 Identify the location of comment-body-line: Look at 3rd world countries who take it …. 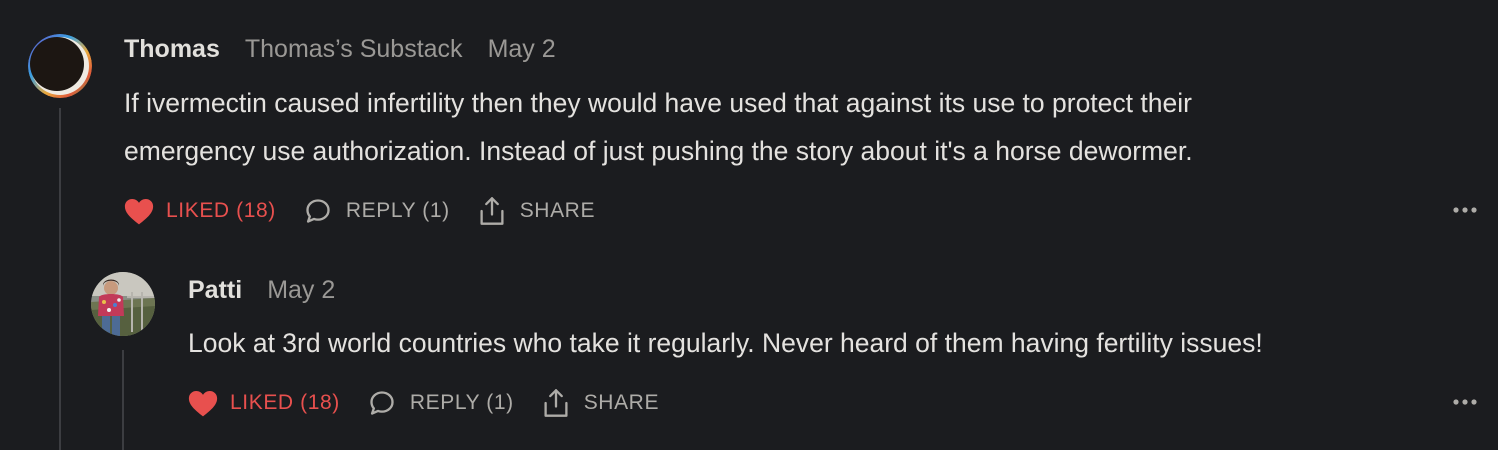
(725, 343).